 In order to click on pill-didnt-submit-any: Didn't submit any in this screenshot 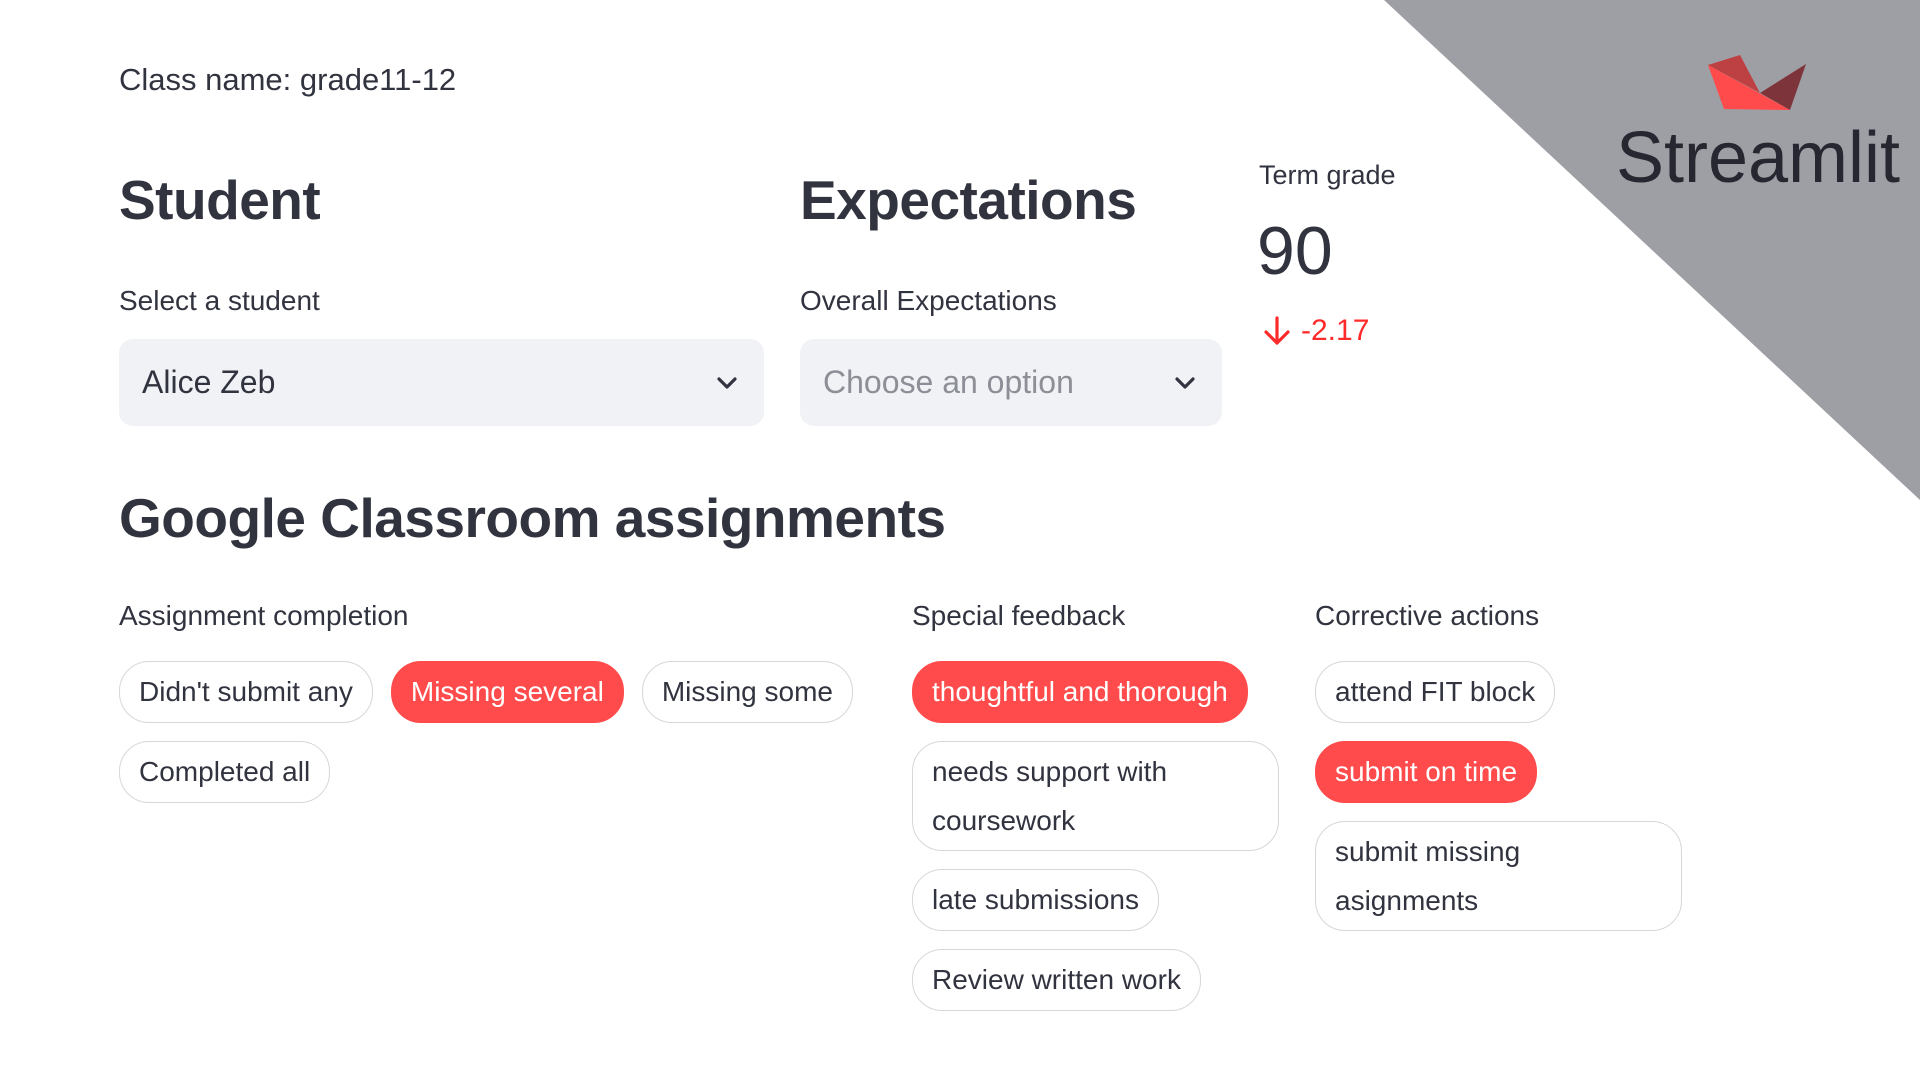, I will do `click(246, 692)`.